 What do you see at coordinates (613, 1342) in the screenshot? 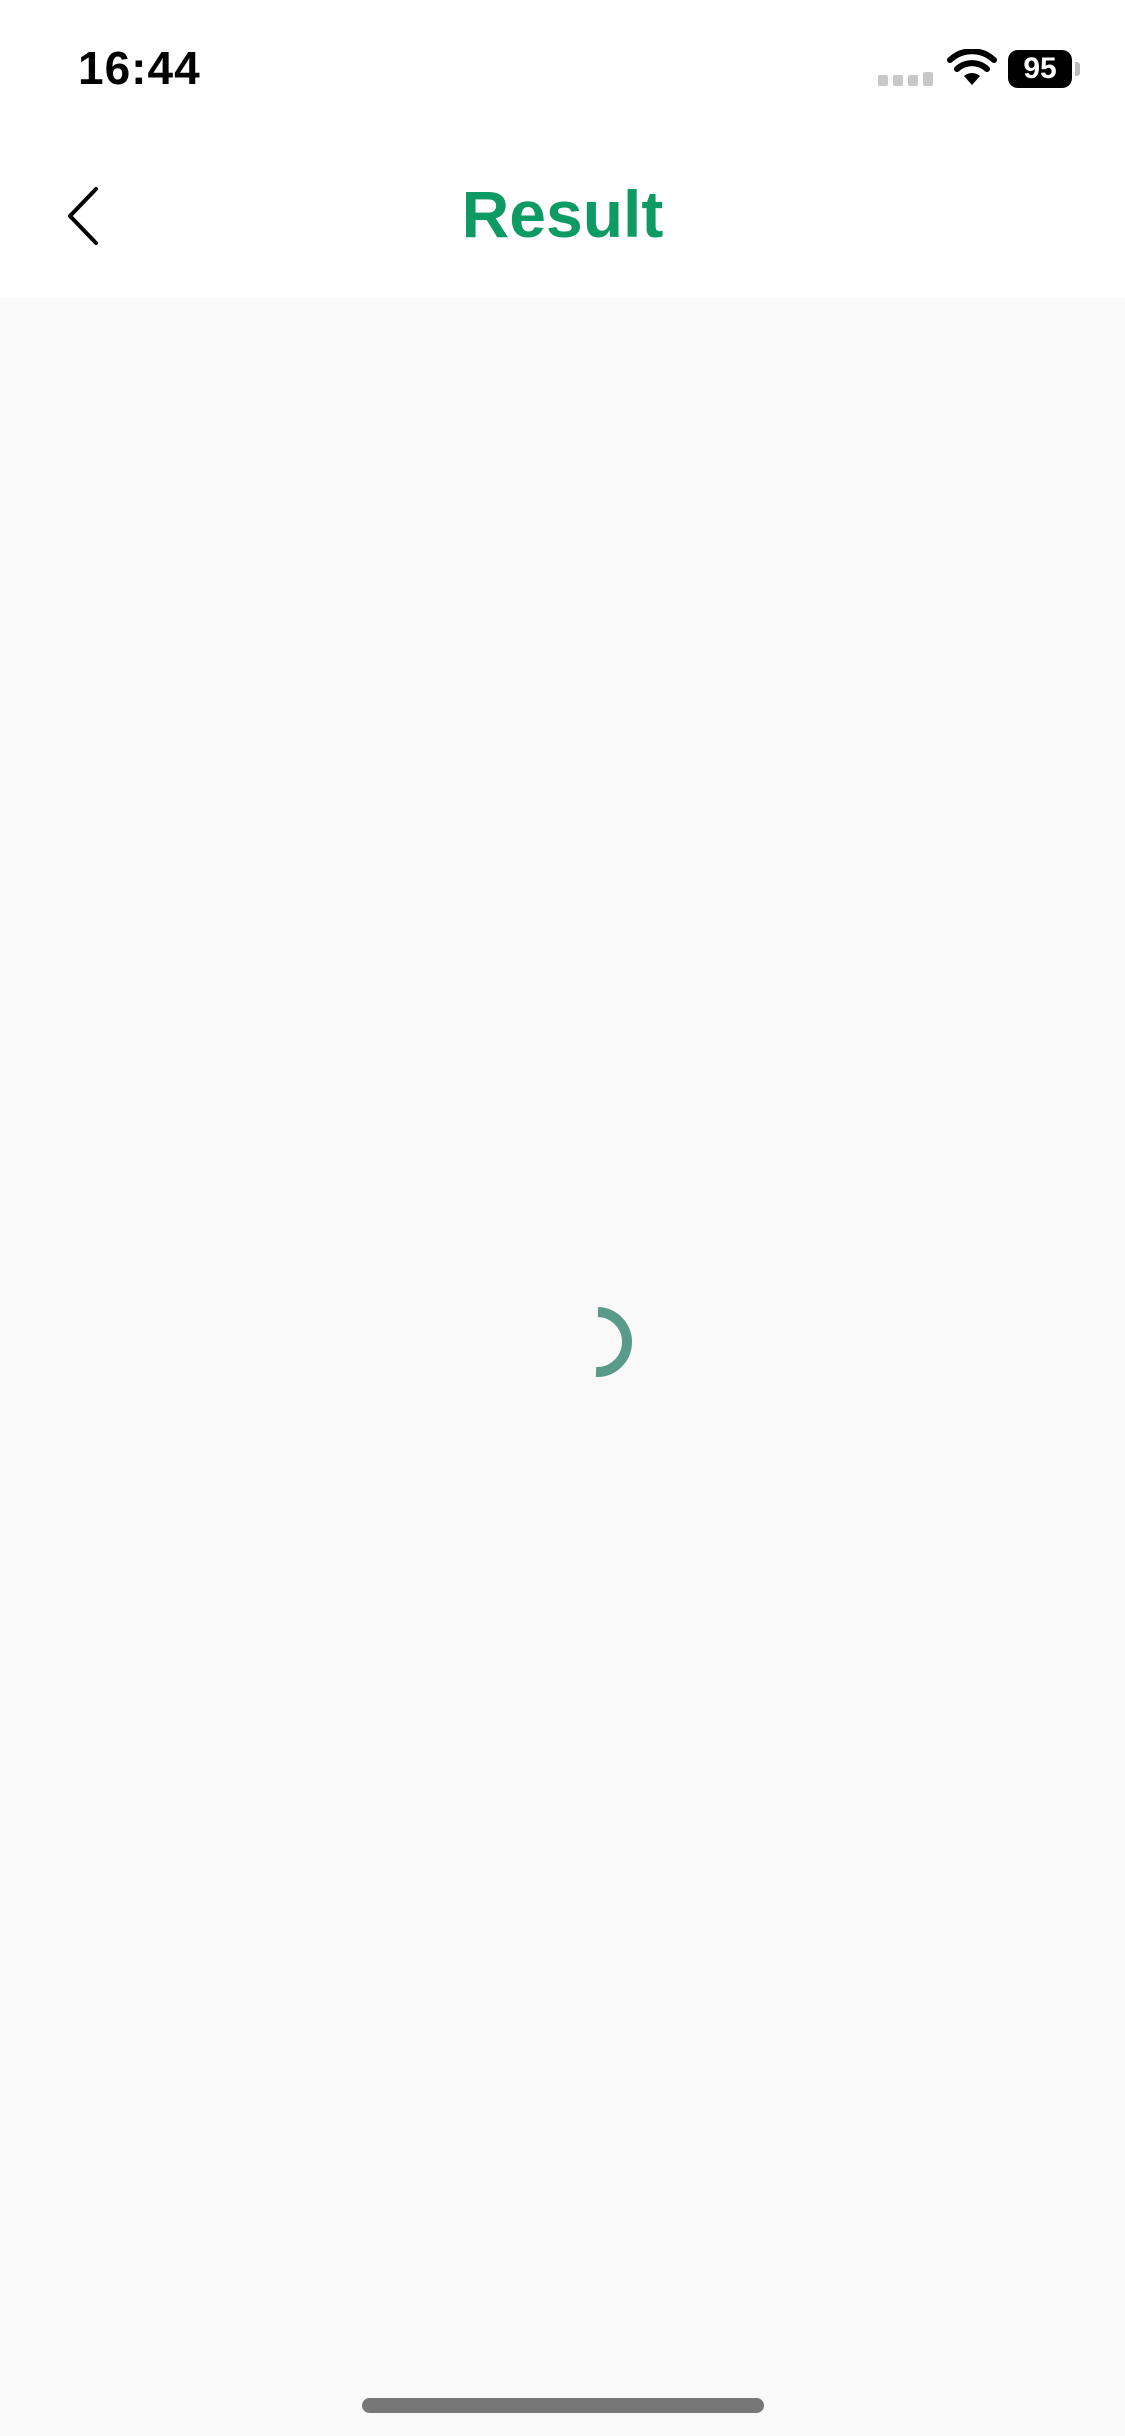
I see `loading-spinner-icon` at bounding box center [613, 1342].